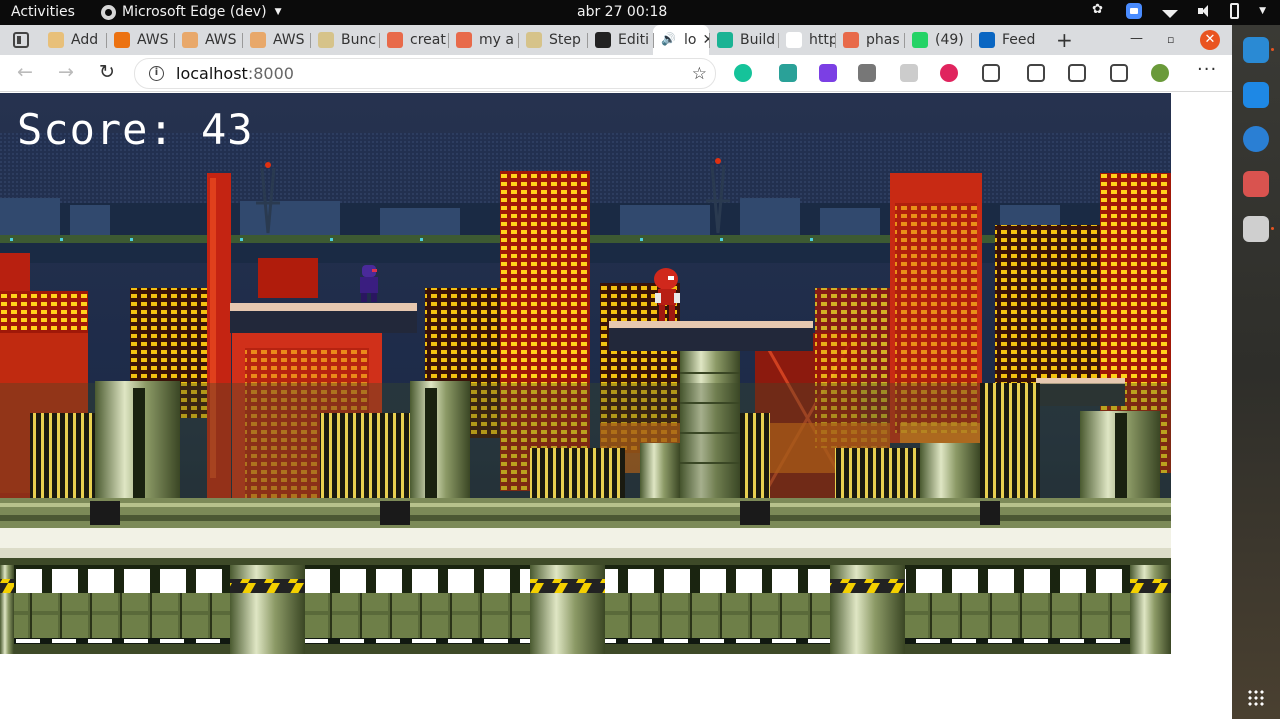  I want to click on back-button: ←, so click(25, 72).